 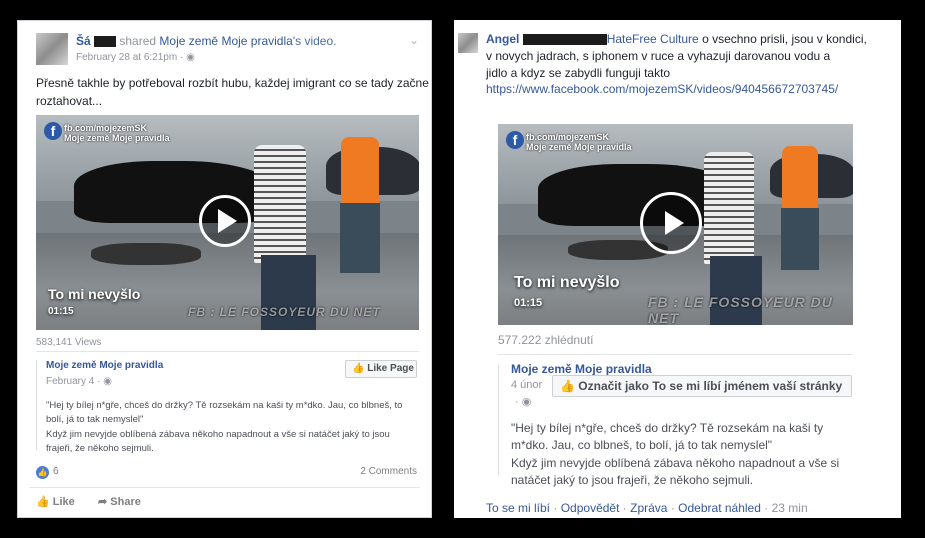 What do you see at coordinates (42, 472) in the screenshot?
I see `like-reaction-icon: 👍` at bounding box center [42, 472].